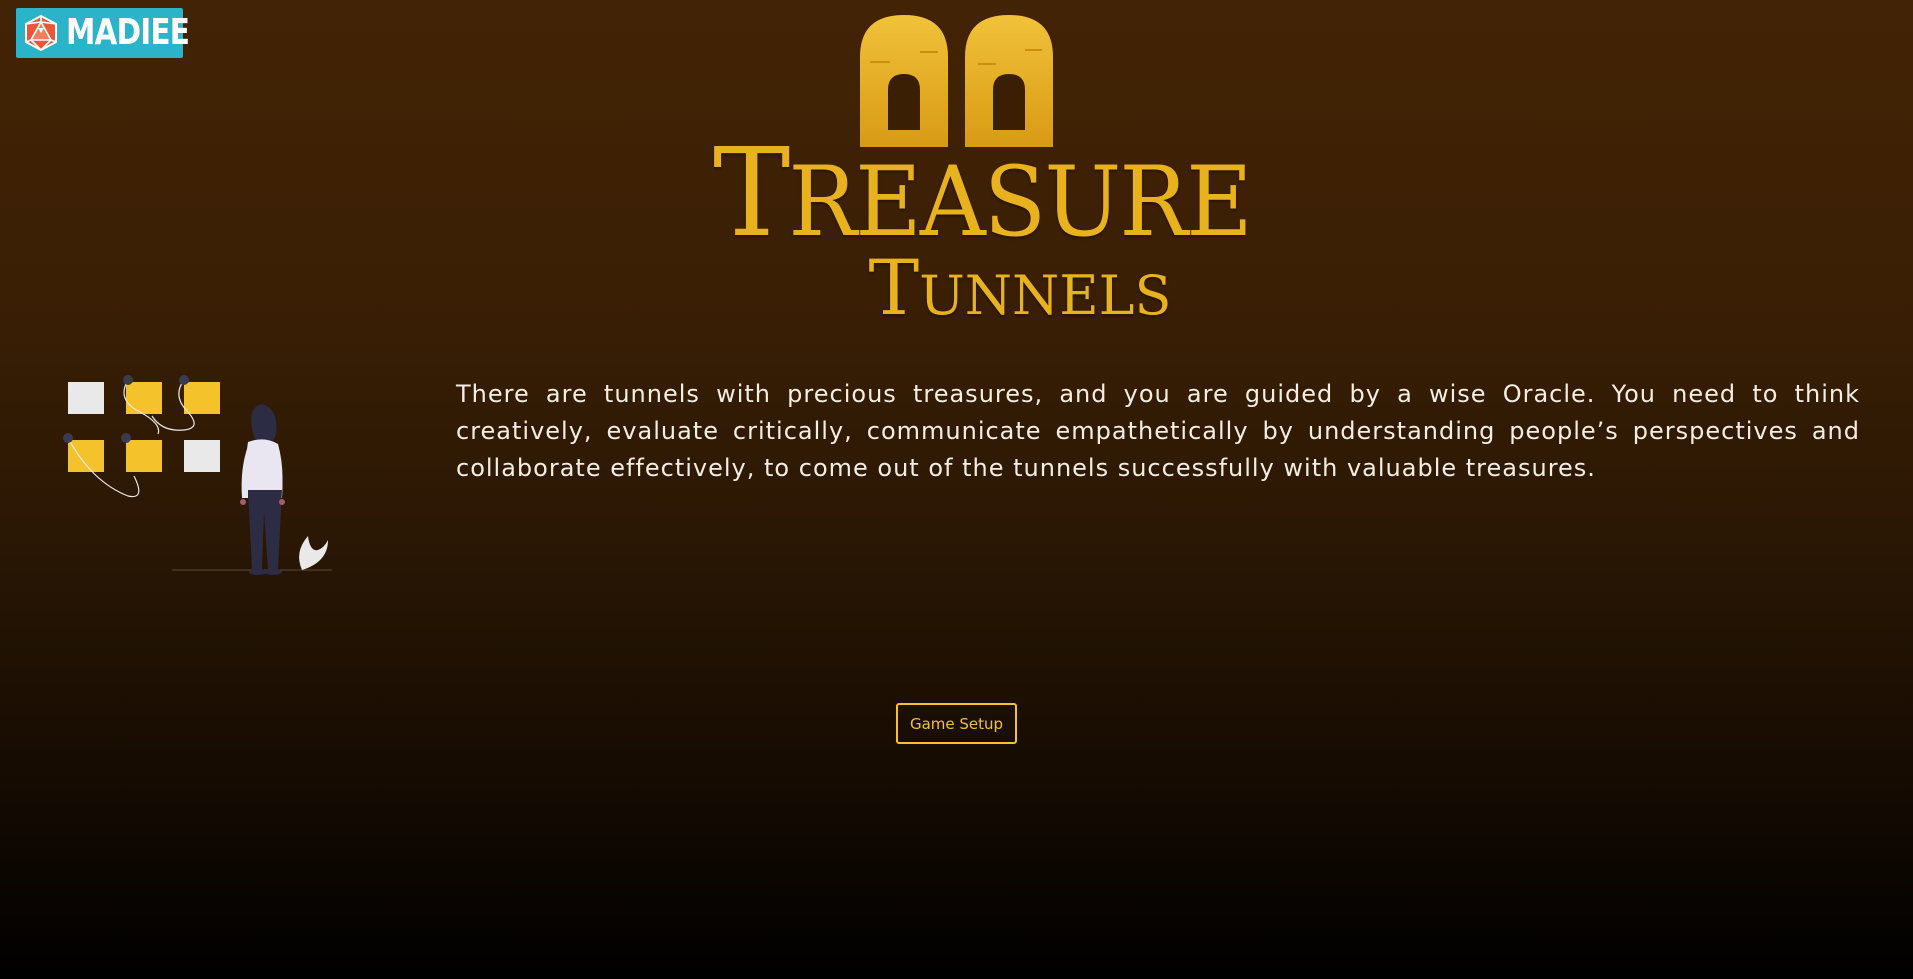 Image resolution: width=1913 pixels, height=979 pixels. I want to click on person-viewing-board-illustration, so click(197, 475).